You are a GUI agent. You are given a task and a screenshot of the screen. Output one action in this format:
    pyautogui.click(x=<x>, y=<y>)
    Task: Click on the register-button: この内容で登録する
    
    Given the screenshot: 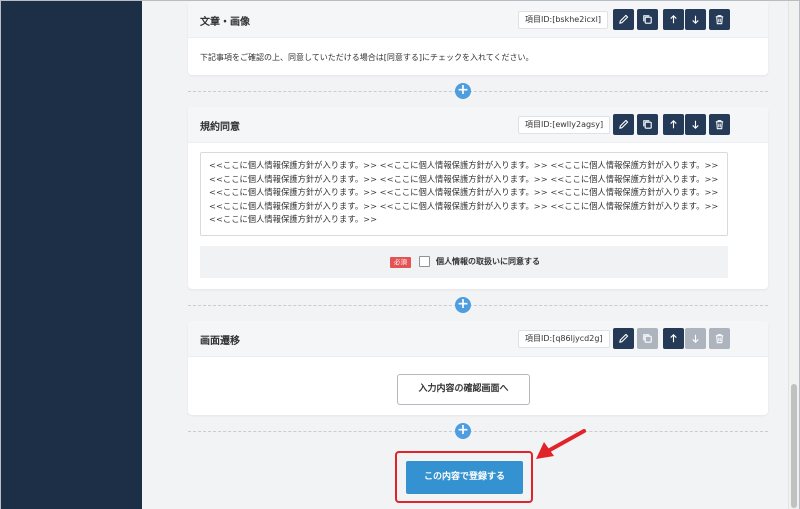 What is the action you would take?
    pyautogui.click(x=464, y=477)
    